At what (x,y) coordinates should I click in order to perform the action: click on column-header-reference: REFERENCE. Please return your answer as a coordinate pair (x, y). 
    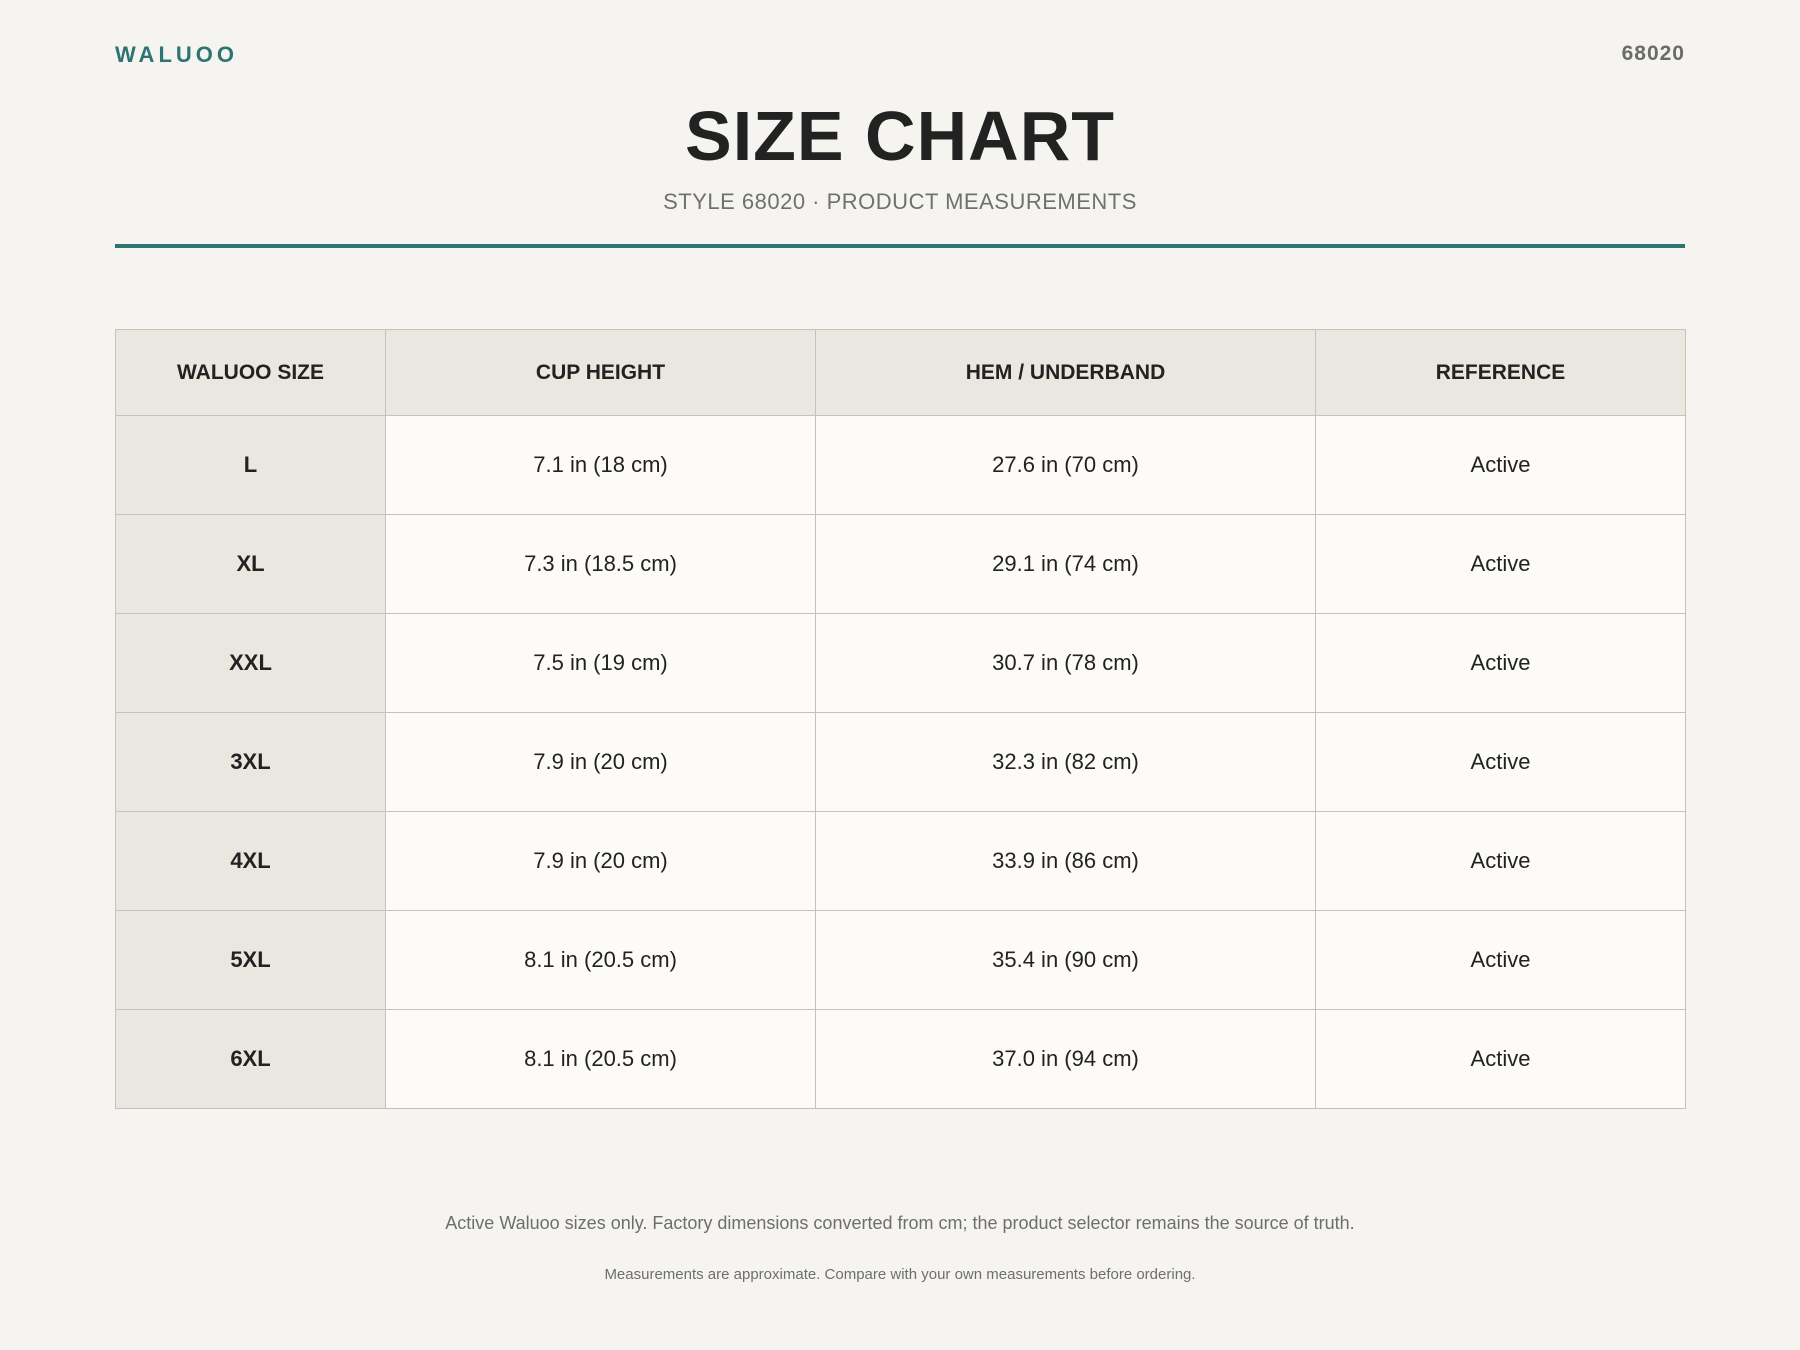
    Looking at the image, I should click on (1500, 372).